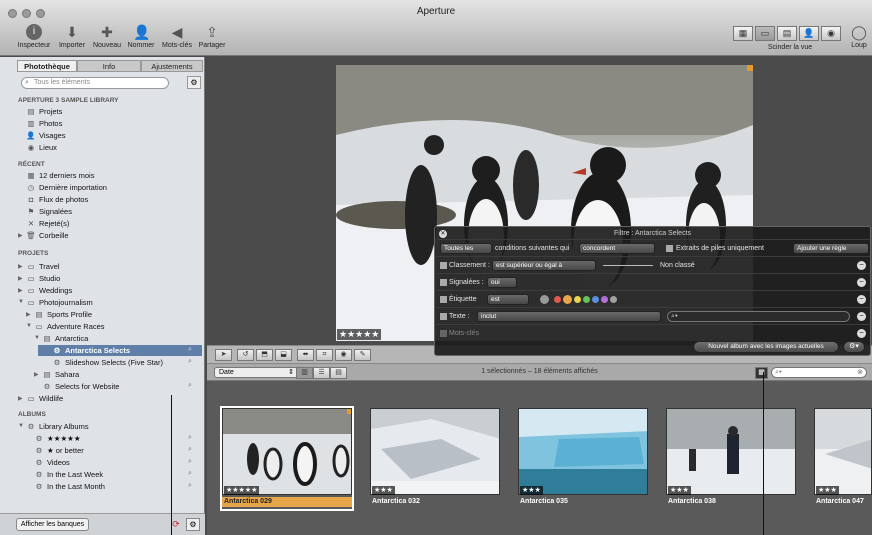  I want to click on sidebar-item-last-month: ⚙ In the Last Month, so click(69, 486).